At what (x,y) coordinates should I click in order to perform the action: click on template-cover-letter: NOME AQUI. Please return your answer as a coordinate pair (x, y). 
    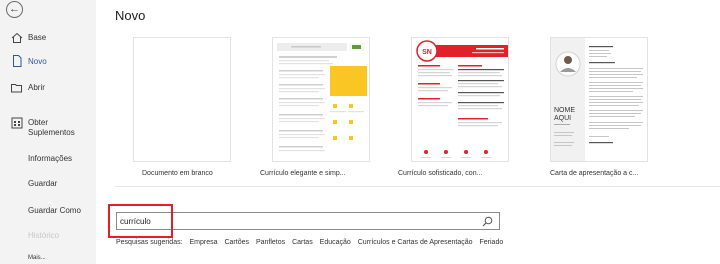
    Looking at the image, I should click on (599, 99).